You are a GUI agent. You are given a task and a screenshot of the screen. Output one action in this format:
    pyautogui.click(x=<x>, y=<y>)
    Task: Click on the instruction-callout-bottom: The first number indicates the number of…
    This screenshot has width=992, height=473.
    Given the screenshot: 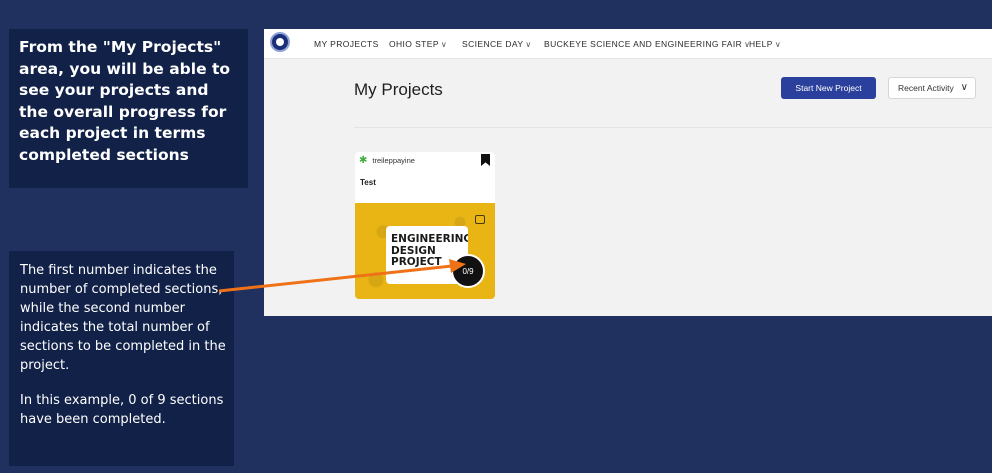 What is the action you would take?
    pyautogui.click(x=121, y=358)
    